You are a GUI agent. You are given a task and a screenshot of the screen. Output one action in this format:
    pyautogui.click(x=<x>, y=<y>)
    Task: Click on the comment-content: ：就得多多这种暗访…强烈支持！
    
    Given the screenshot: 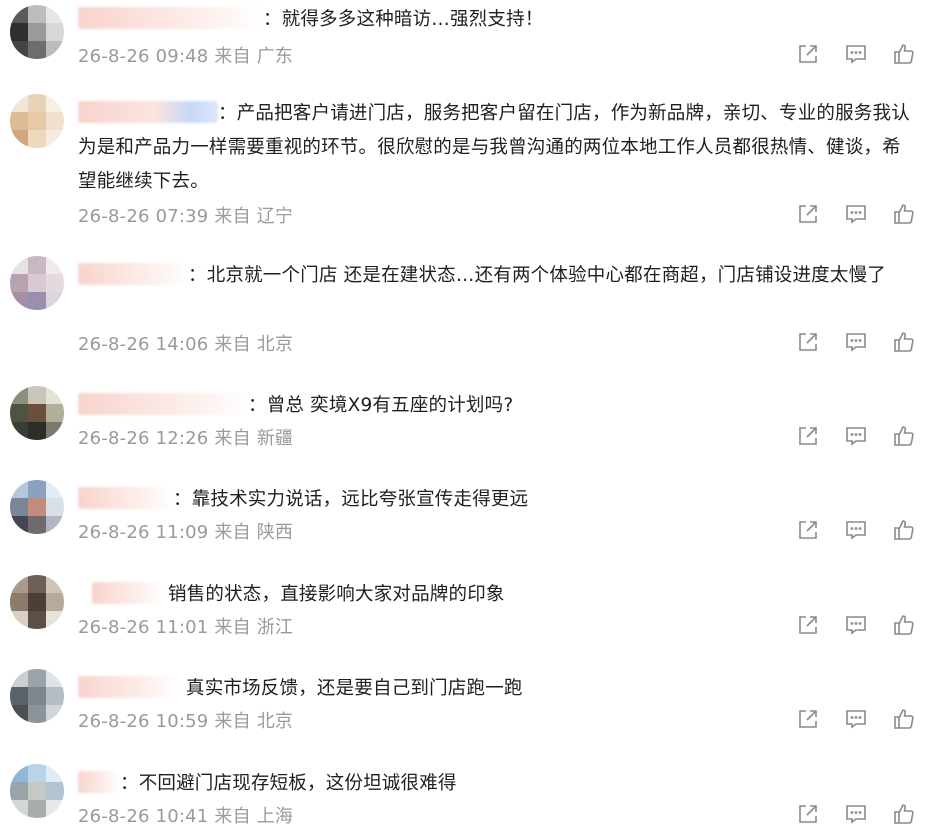 What is the action you would take?
    pyautogui.click(x=495, y=20)
    